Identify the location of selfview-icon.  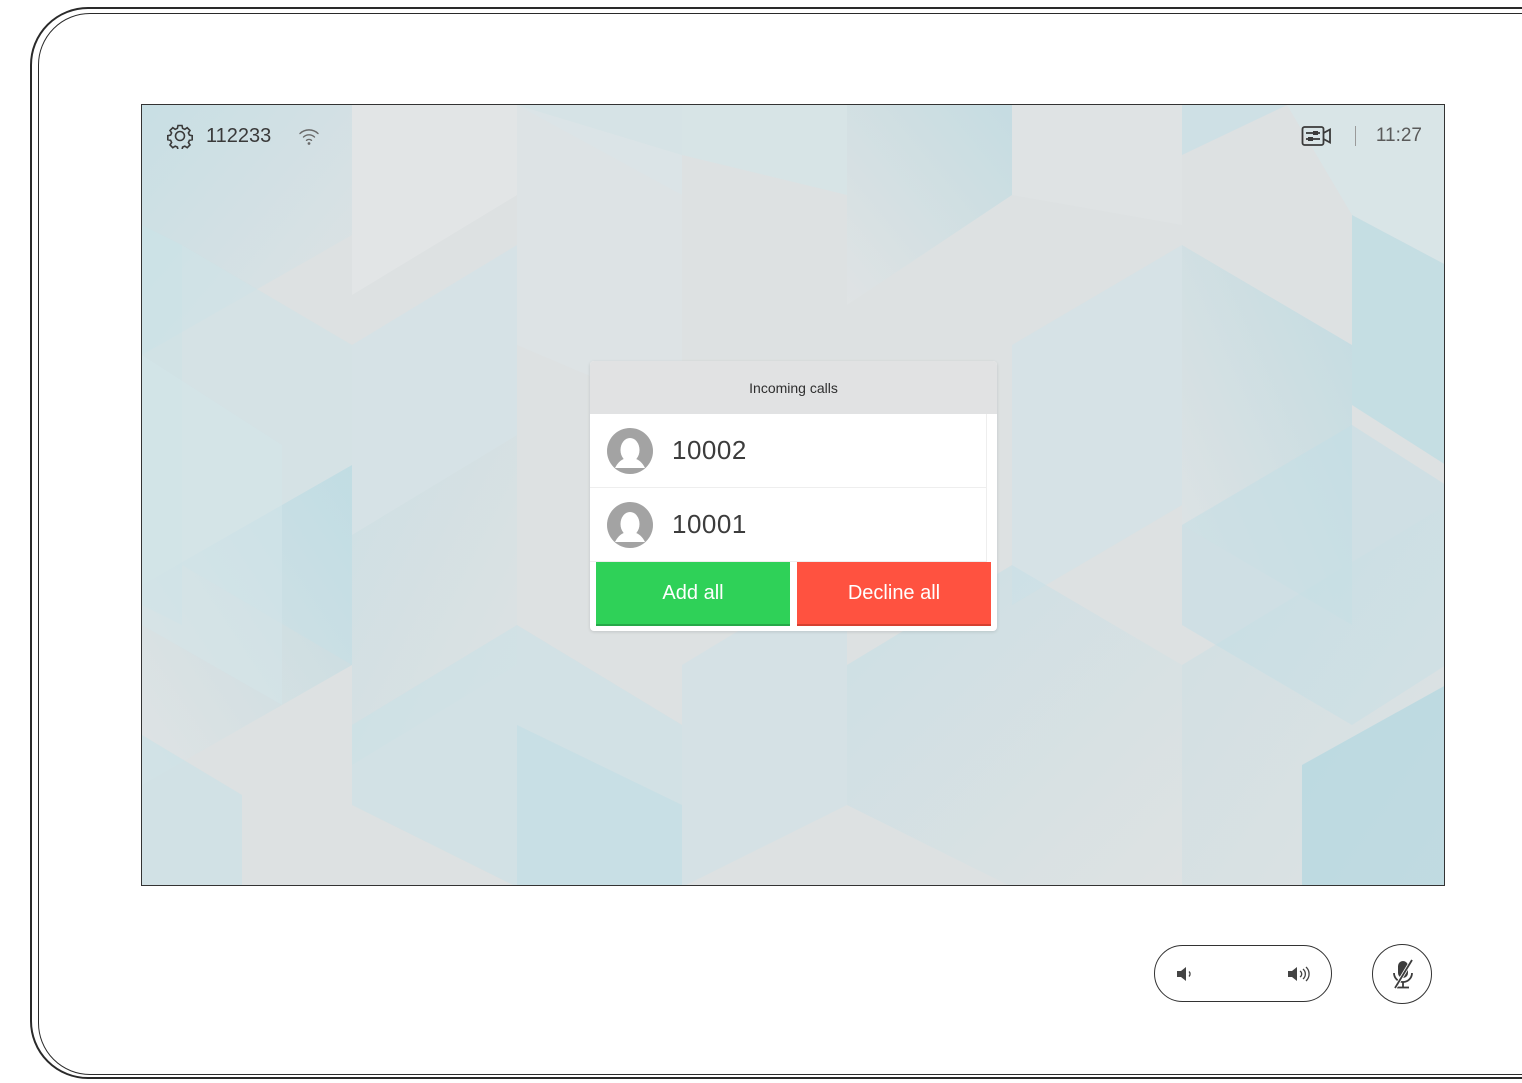
(1317, 136).